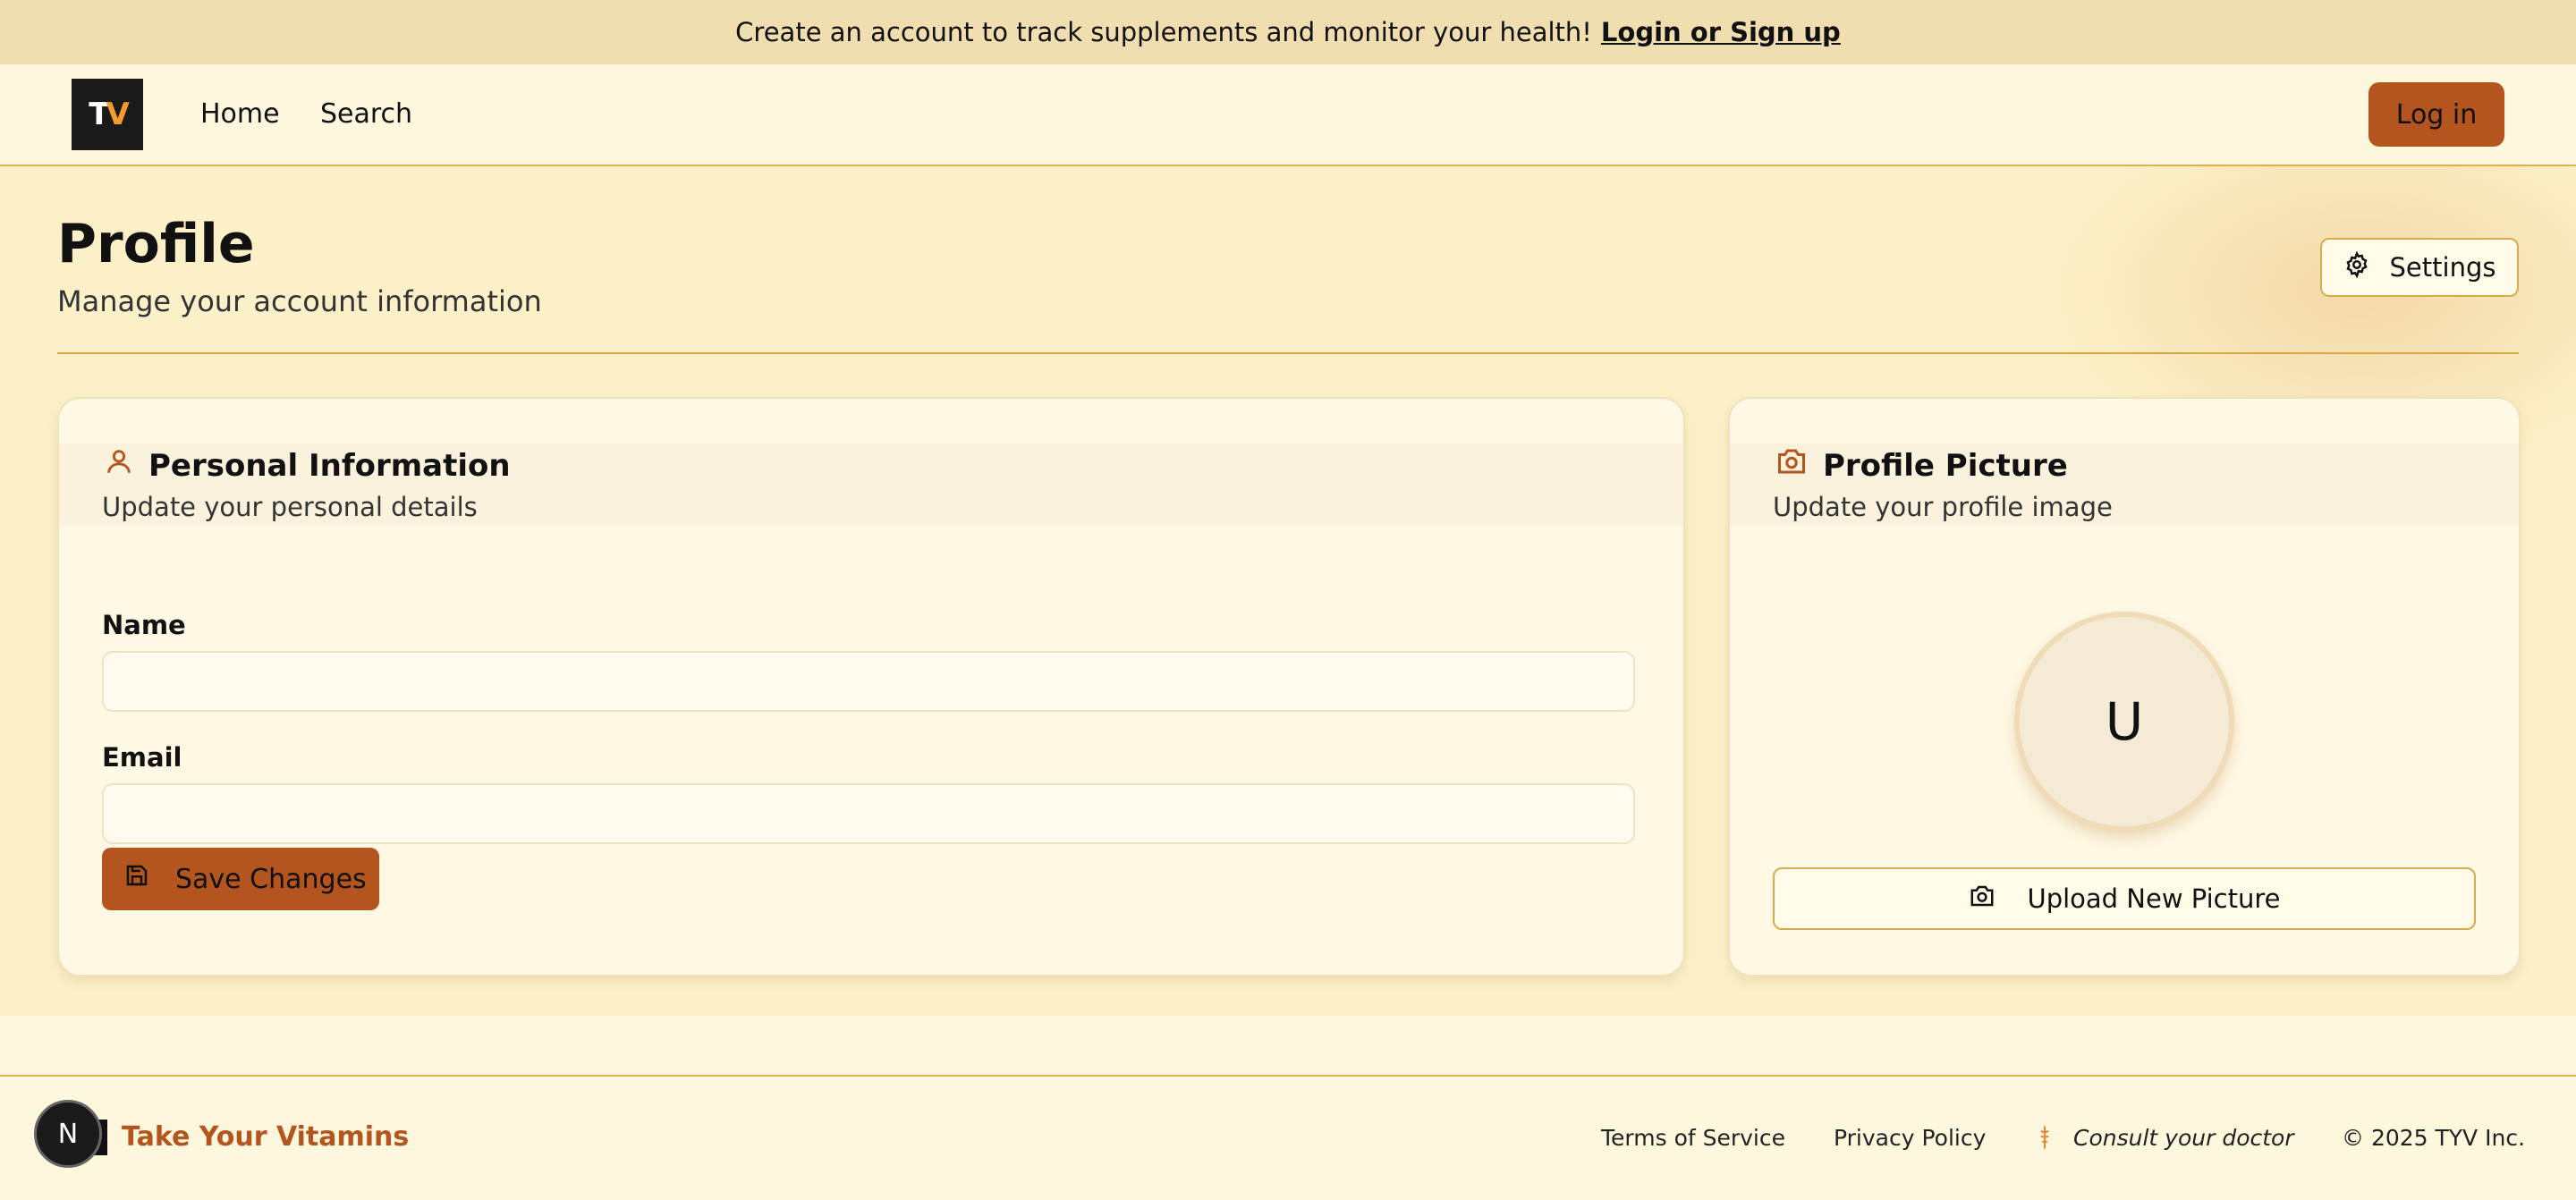 This screenshot has height=1200, width=2576. What do you see at coordinates (271, 879) in the screenshot?
I see `save-changes-label: Save Changes` at bounding box center [271, 879].